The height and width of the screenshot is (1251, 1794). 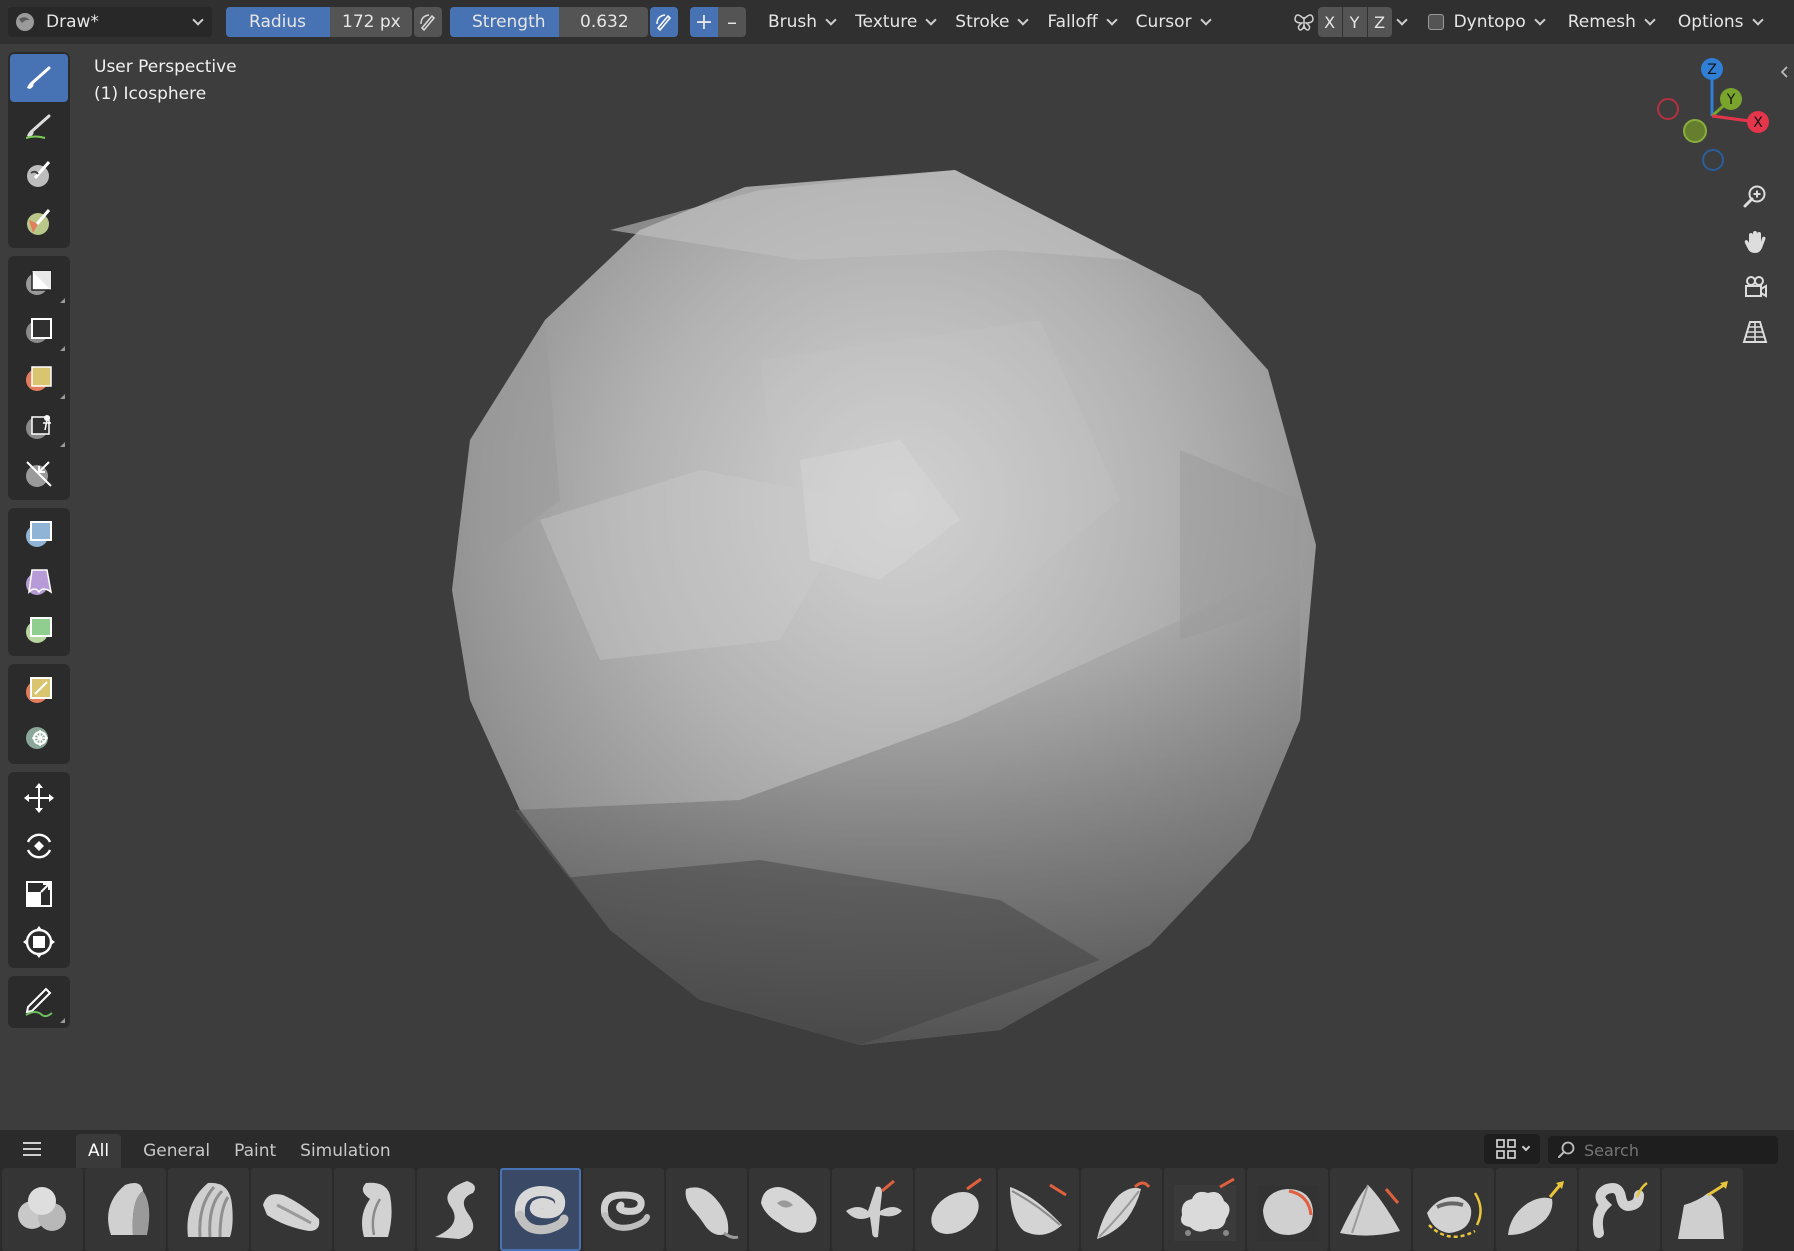 I want to click on tab-all: All, so click(x=99, y=1151).